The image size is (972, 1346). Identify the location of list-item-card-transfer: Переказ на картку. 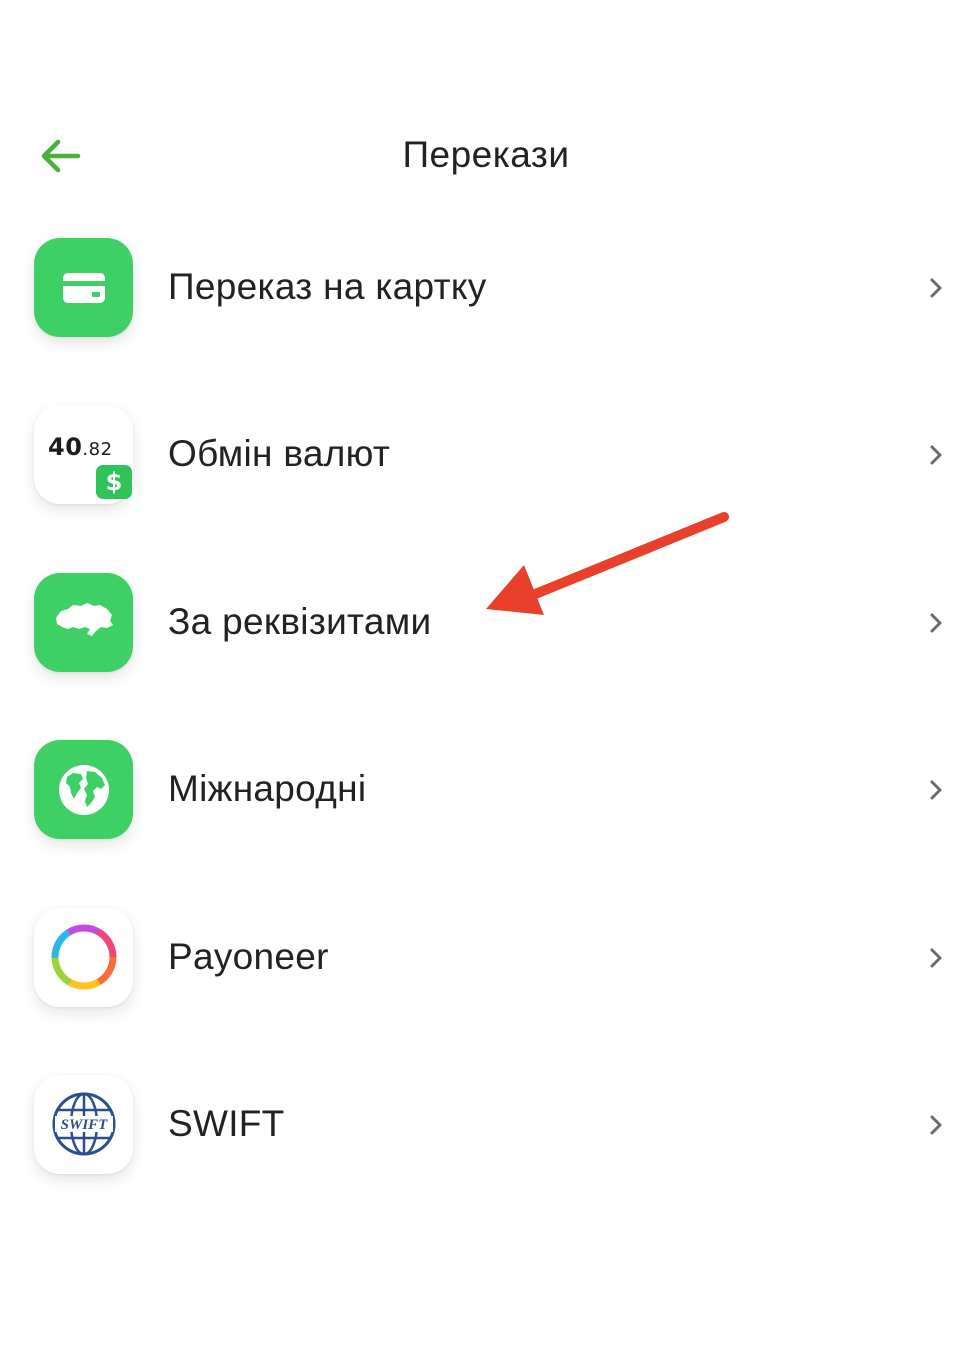
(486, 287).